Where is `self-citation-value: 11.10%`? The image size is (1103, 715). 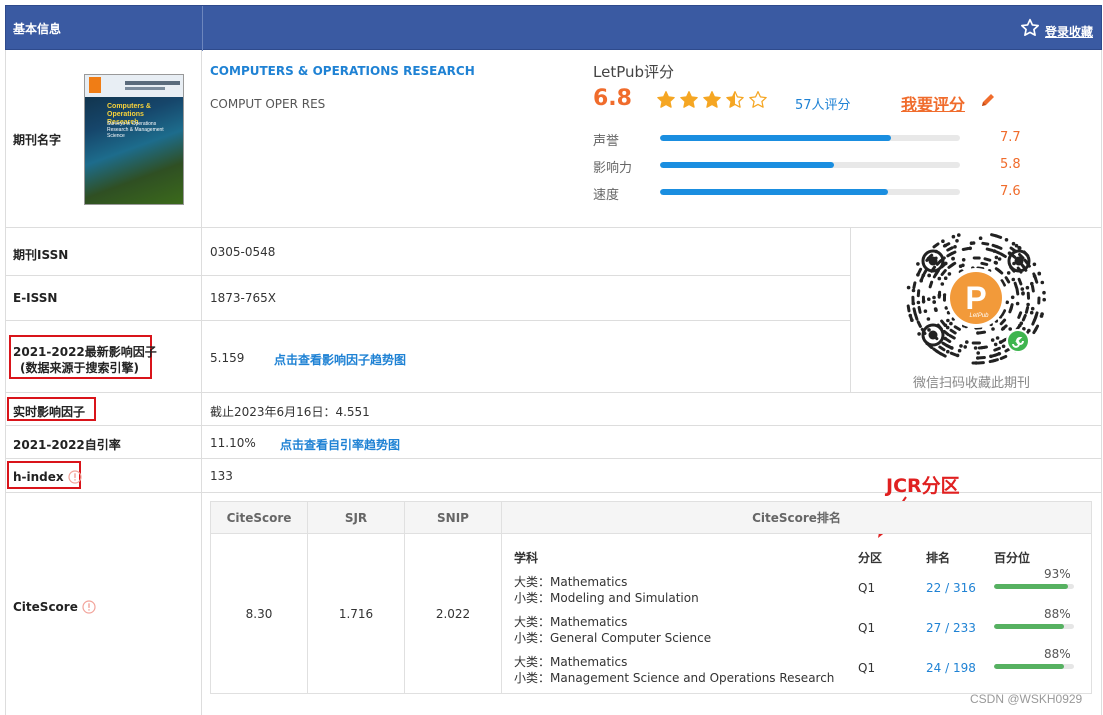
self-citation-value: 11.10% is located at coordinates (233, 443).